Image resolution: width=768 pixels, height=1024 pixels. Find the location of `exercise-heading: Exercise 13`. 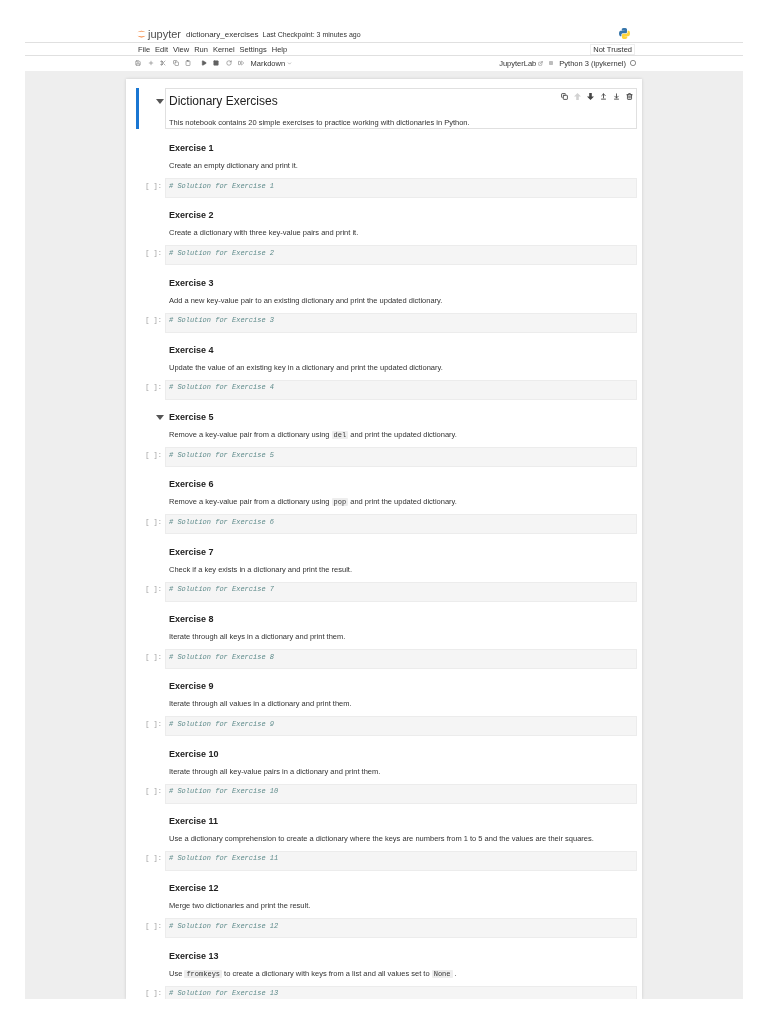

exercise-heading: Exercise 13 is located at coordinates (194, 956).